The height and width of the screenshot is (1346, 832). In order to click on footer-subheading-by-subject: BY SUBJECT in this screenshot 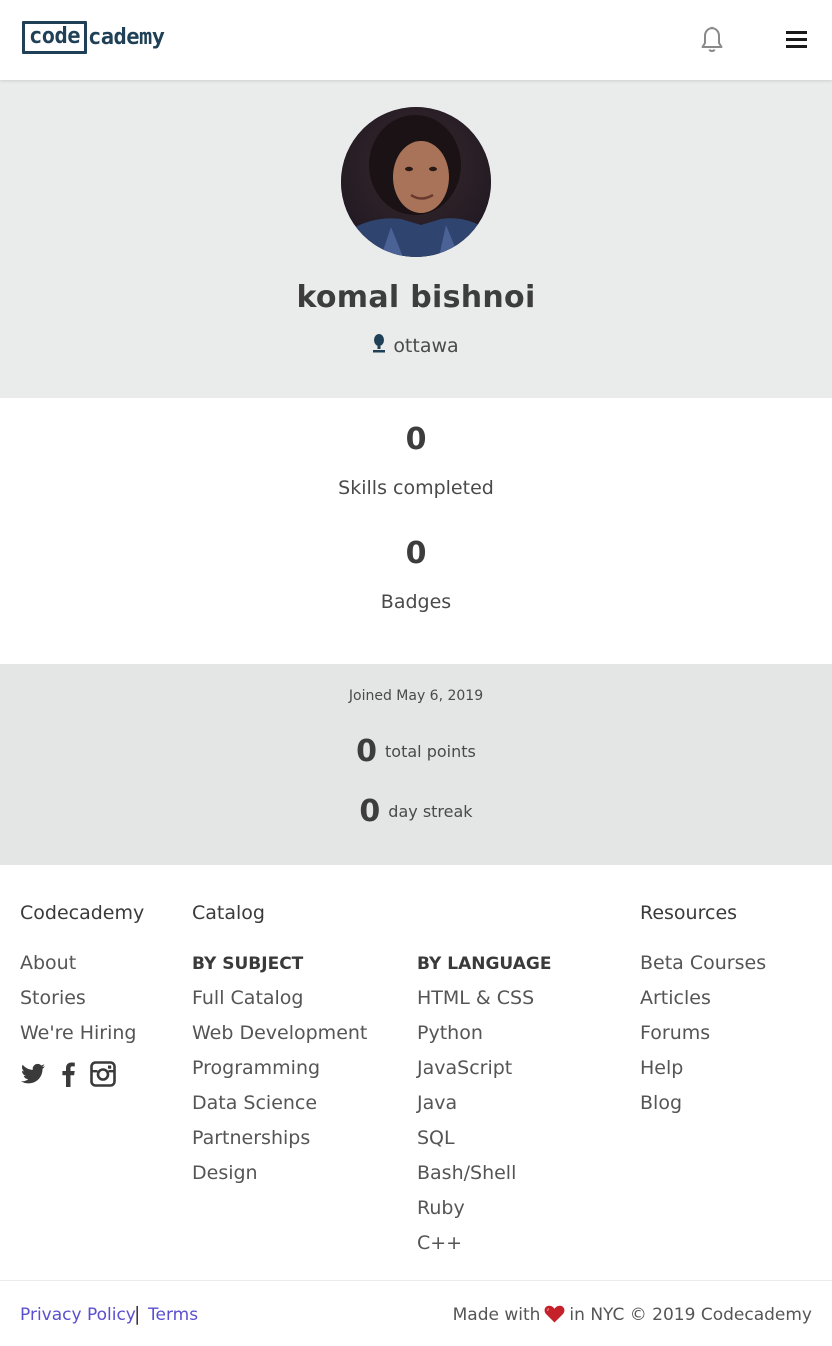, I will do `click(248, 964)`.